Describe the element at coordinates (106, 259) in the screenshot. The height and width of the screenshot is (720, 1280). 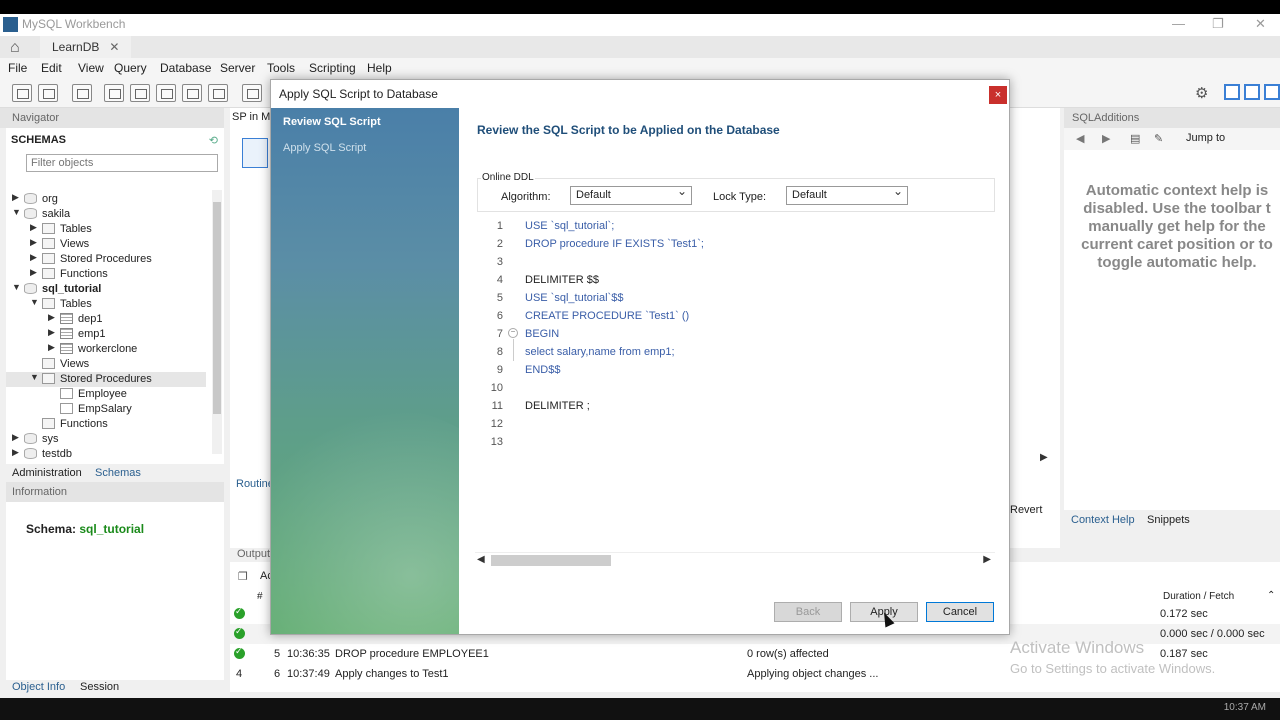
I see `tree-item: ▶ Stored Procedures` at that location.